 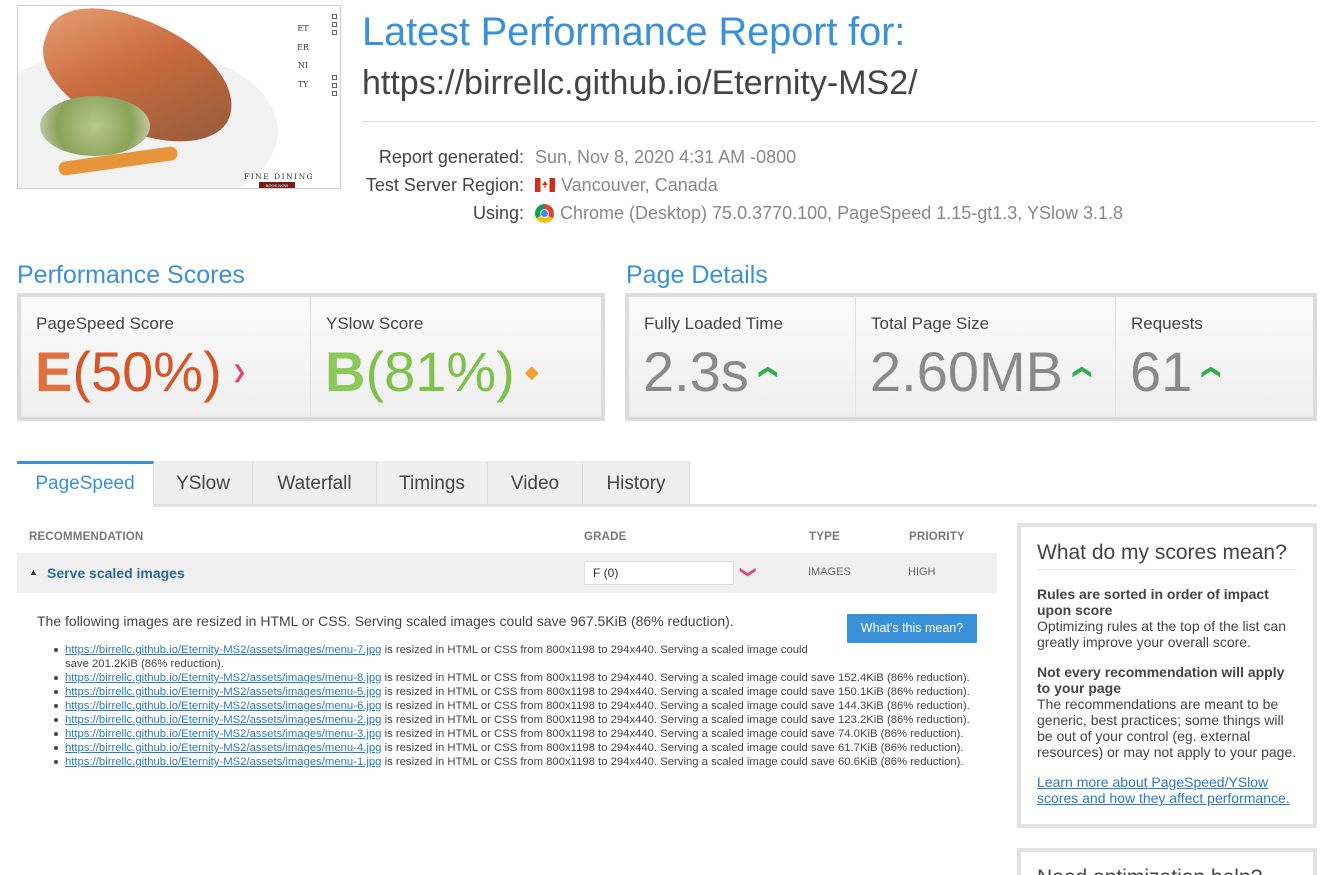 I want to click on meta-row-region: Test Server Region: Vancouver, Canada, so click(x=742, y=185).